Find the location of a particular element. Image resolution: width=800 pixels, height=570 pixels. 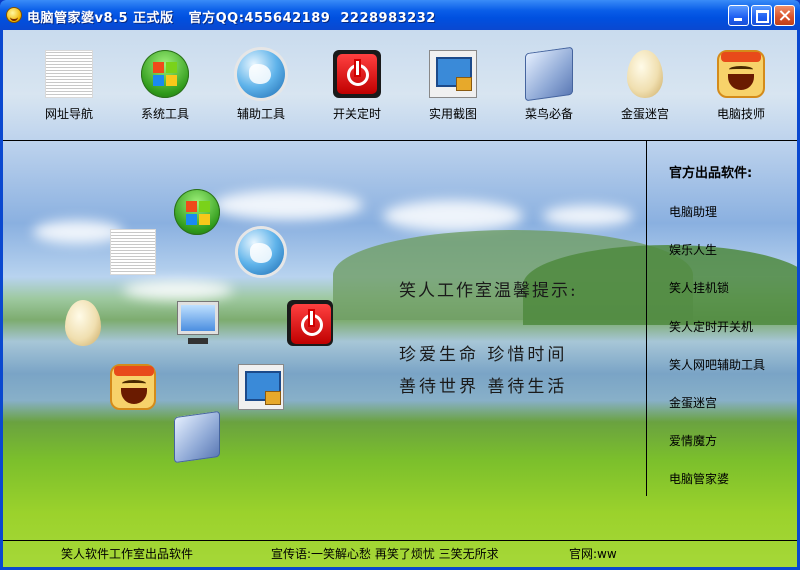

website-label: 官网: is located at coordinates (583, 554).